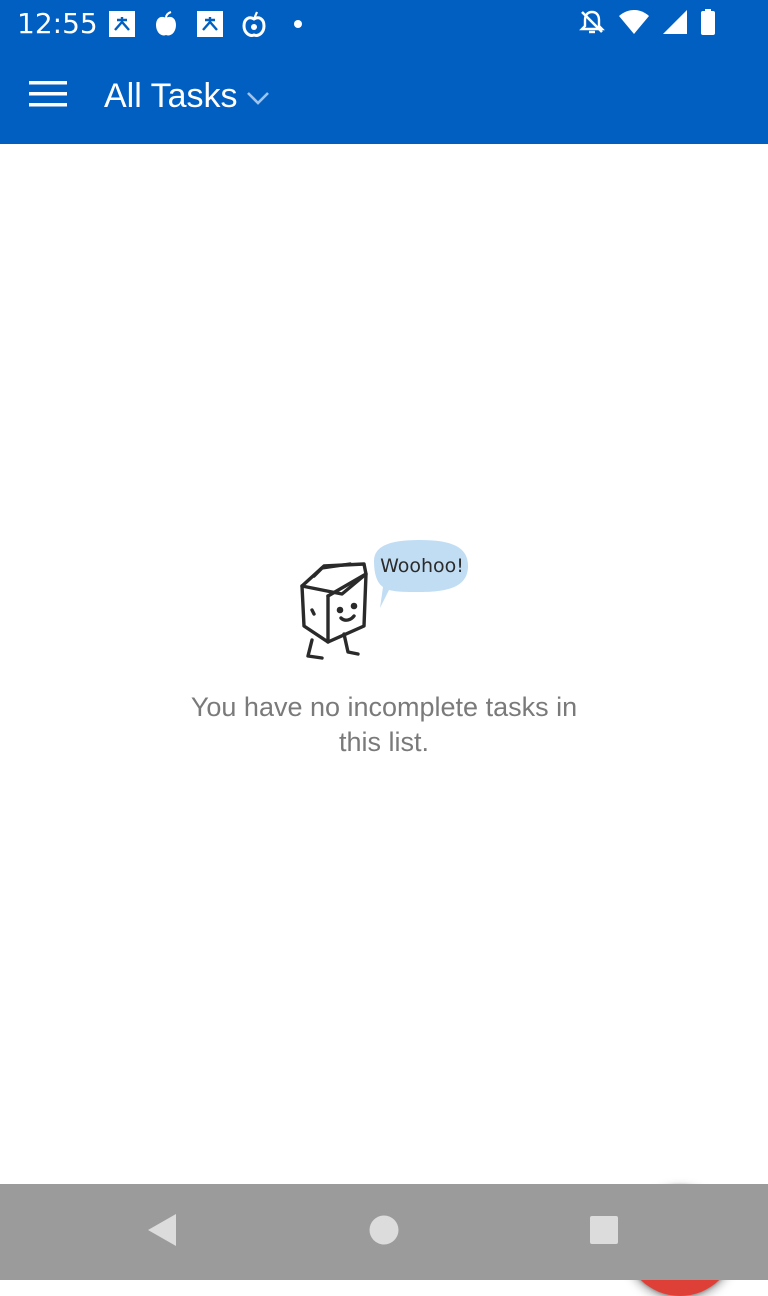 The width and height of the screenshot is (768, 1296). Describe the element at coordinates (57, 23) in the screenshot. I see `status-time: 12:55` at that location.